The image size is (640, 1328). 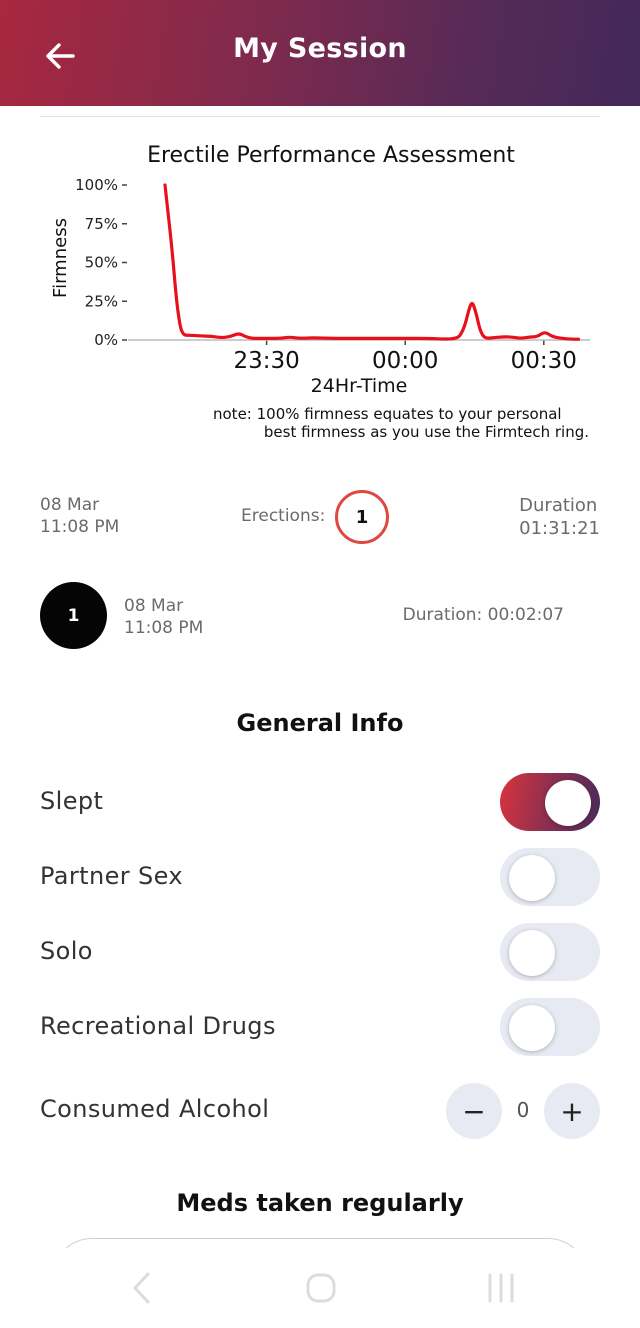 What do you see at coordinates (320, 803) in the screenshot?
I see `option-row-slept: Slept` at bounding box center [320, 803].